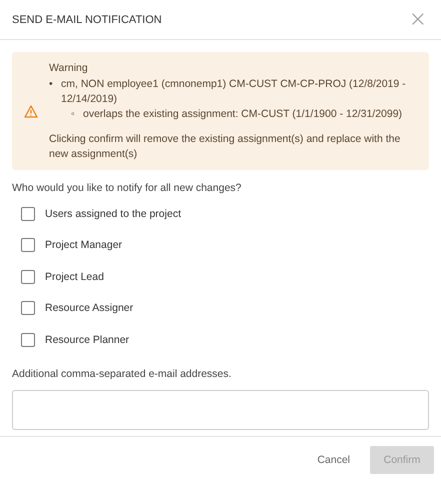 The height and width of the screenshot is (482, 441). What do you see at coordinates (69, 68) in the screenshot?
I see `warning-heading: Warning` at bounding box center [69, 68].